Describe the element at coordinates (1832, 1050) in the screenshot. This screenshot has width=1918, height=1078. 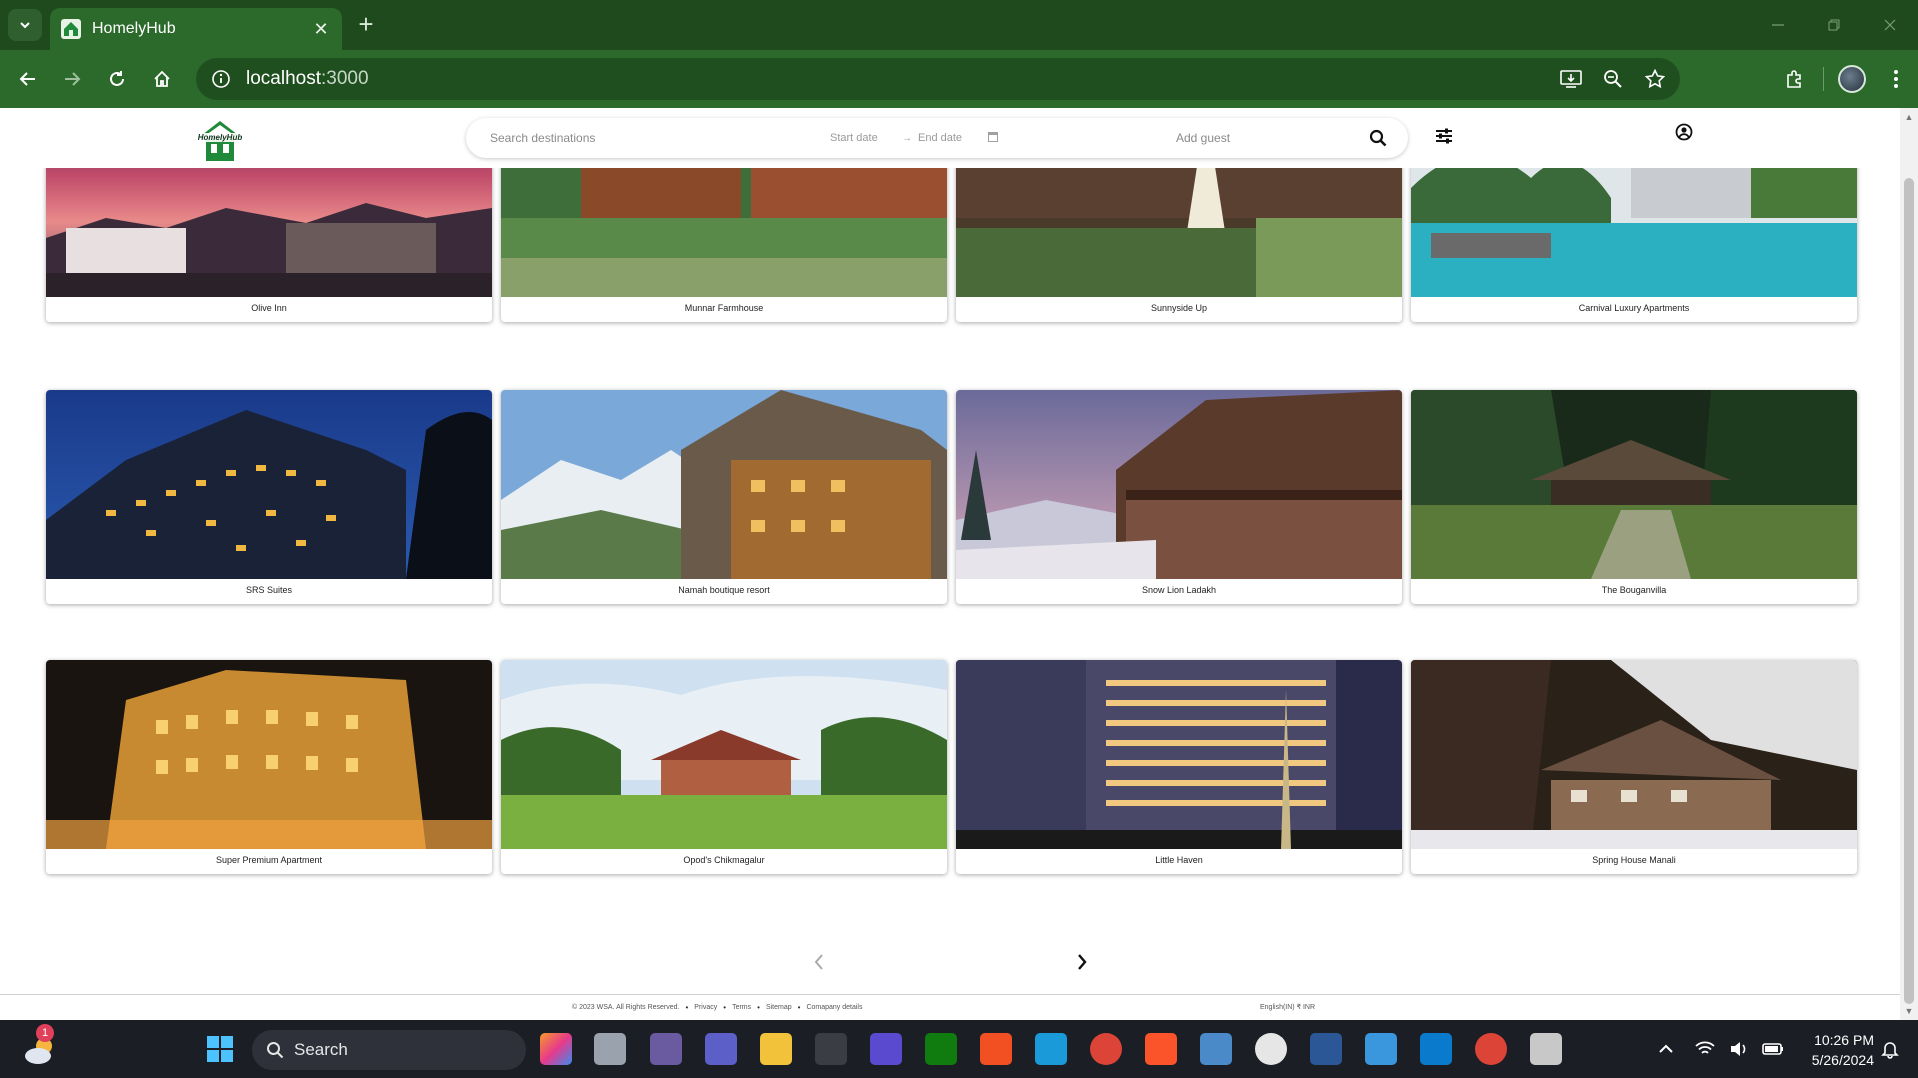
I see `system-clock: 10:26 PM 5/26/2024` at that location.